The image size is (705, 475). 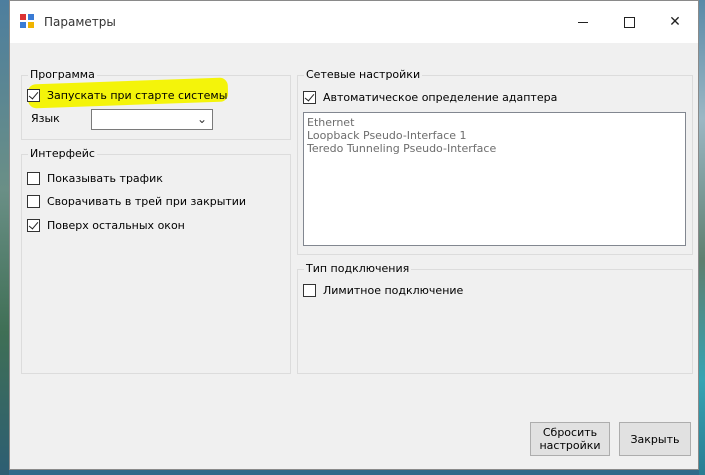 What do you see at coordinates (45, 118) in the screenshot?
I see `language-label: Язык` at bounding box center [45, 118].